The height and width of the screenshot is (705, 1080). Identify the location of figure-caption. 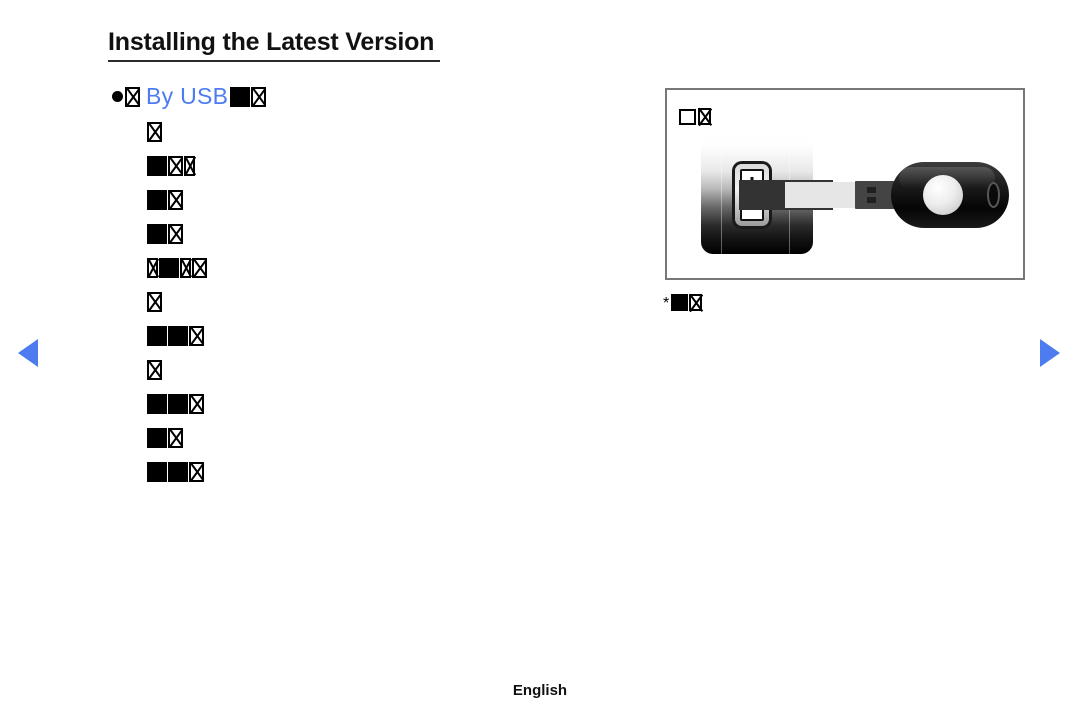
(695, 117).